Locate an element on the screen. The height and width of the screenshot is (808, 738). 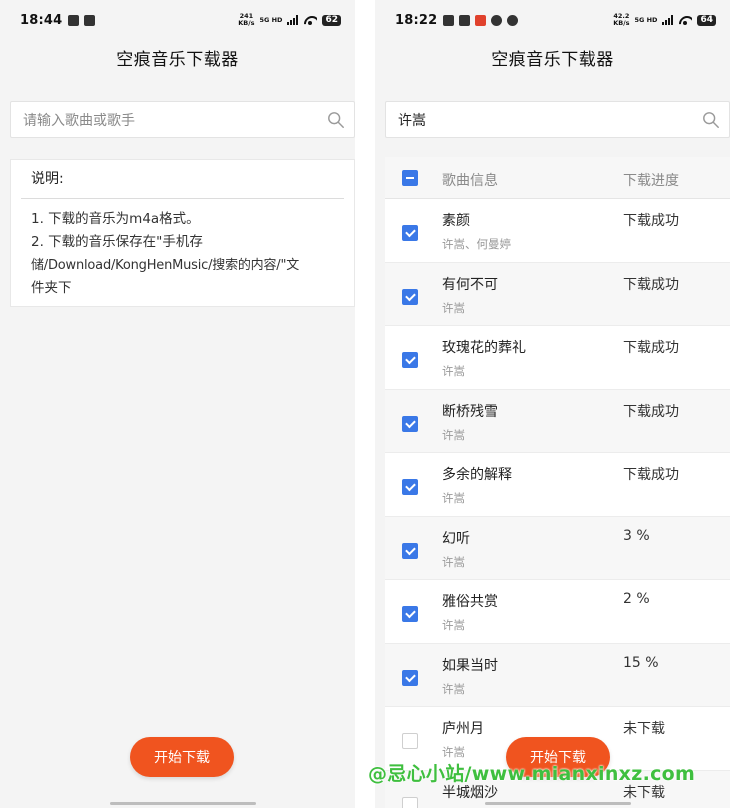
table-row: 断桥残雪许嵩 下载成功 is located at coordinates (557, 421).